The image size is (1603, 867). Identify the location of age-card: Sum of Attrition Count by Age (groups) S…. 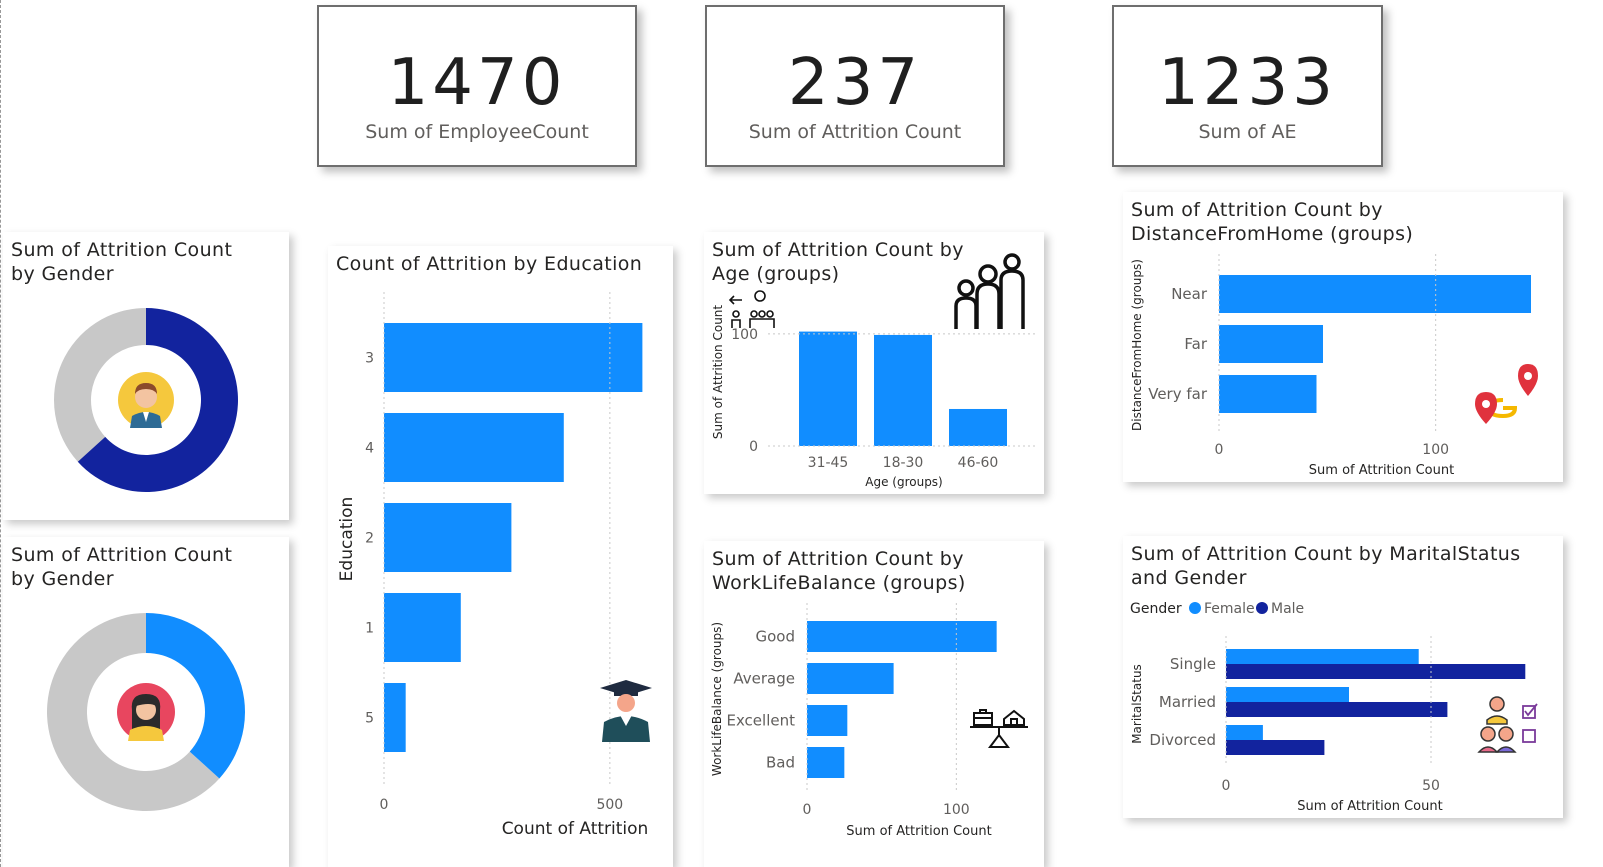
(874, 363).